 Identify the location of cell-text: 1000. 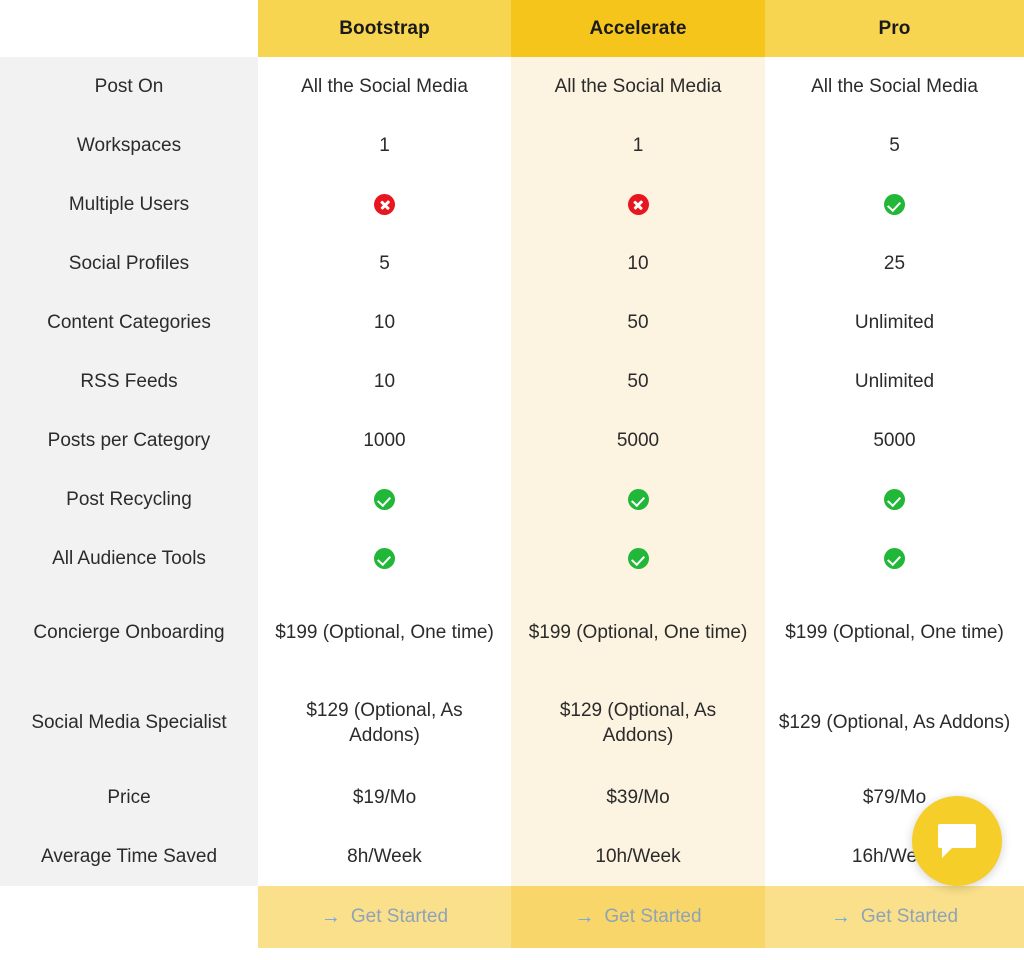
(384, 440).